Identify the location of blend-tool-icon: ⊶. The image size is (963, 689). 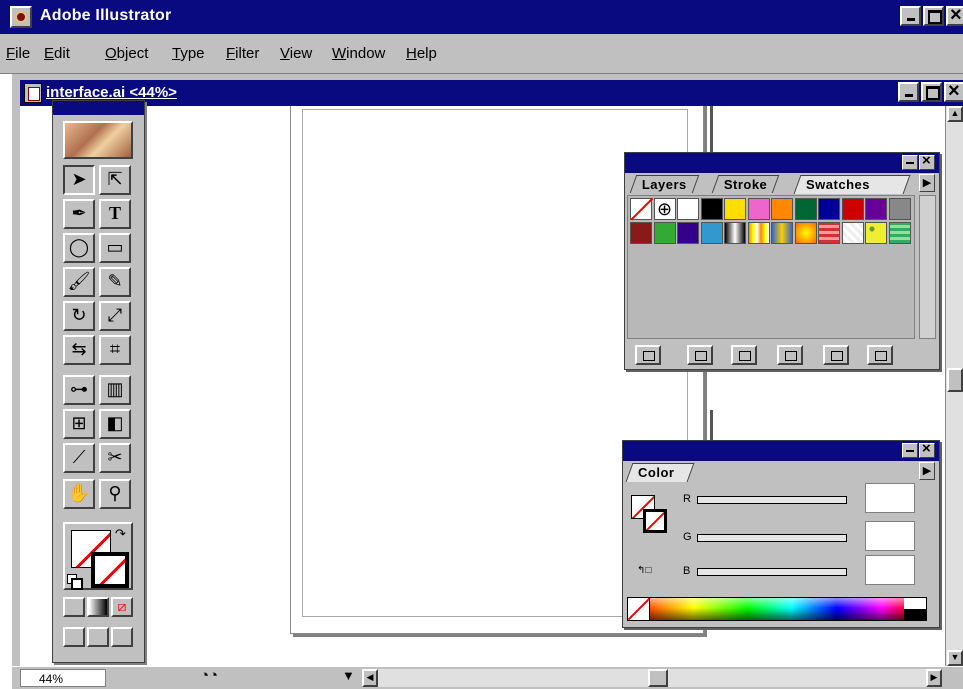
(79, 390).